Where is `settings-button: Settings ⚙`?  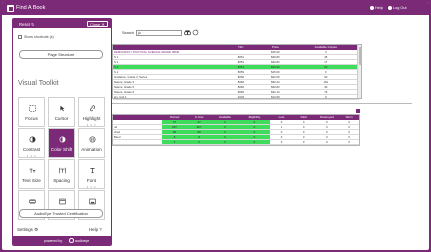
settings-button: Settings ⚙ is located at coordinates (27, 230).